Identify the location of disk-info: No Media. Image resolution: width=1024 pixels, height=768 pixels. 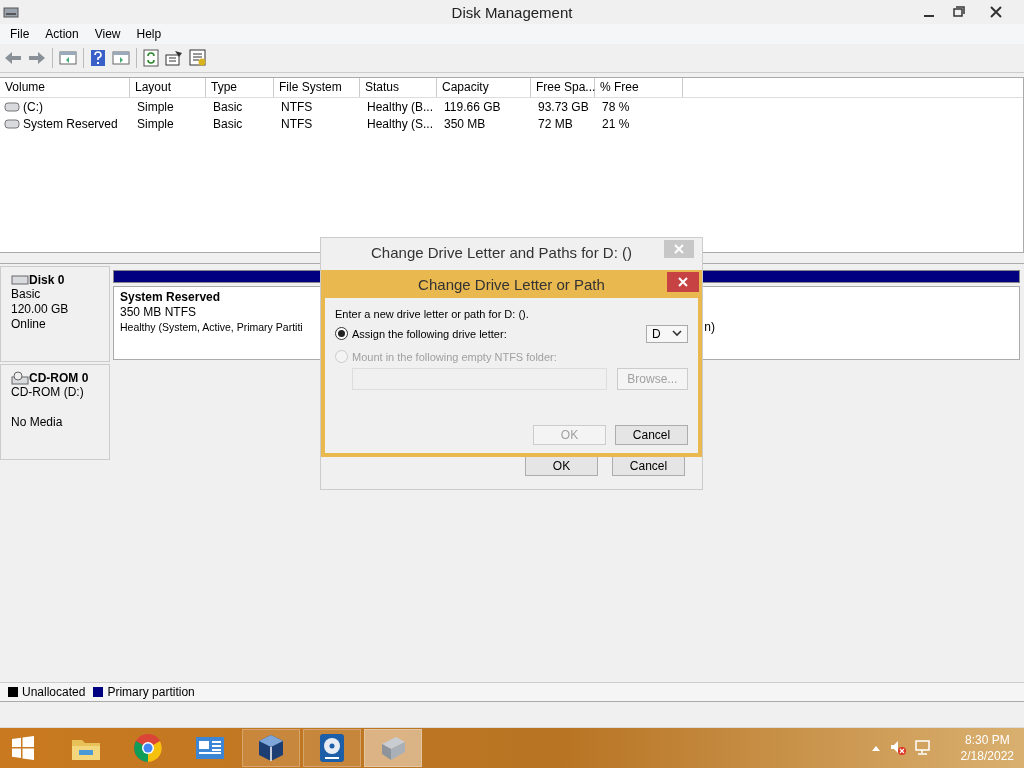
(37, 422).